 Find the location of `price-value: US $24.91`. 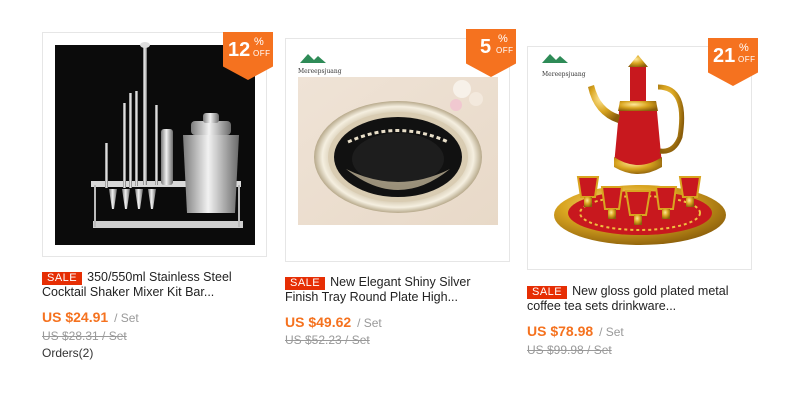

price-value: US $24.91 is located at coordinates (75, 317).